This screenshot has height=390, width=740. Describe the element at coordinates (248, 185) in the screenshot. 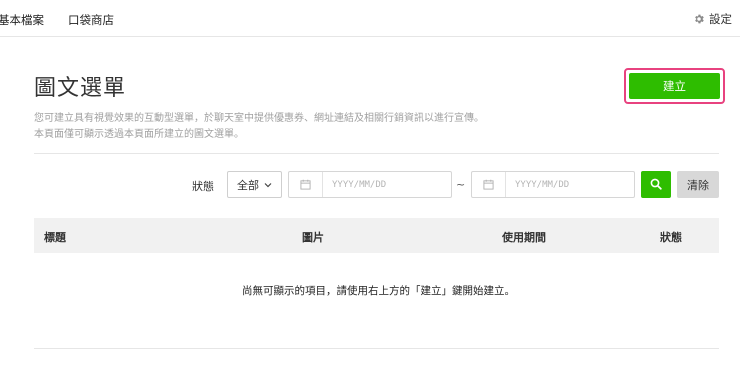

I see `status-filter-value: 全部` at that location.